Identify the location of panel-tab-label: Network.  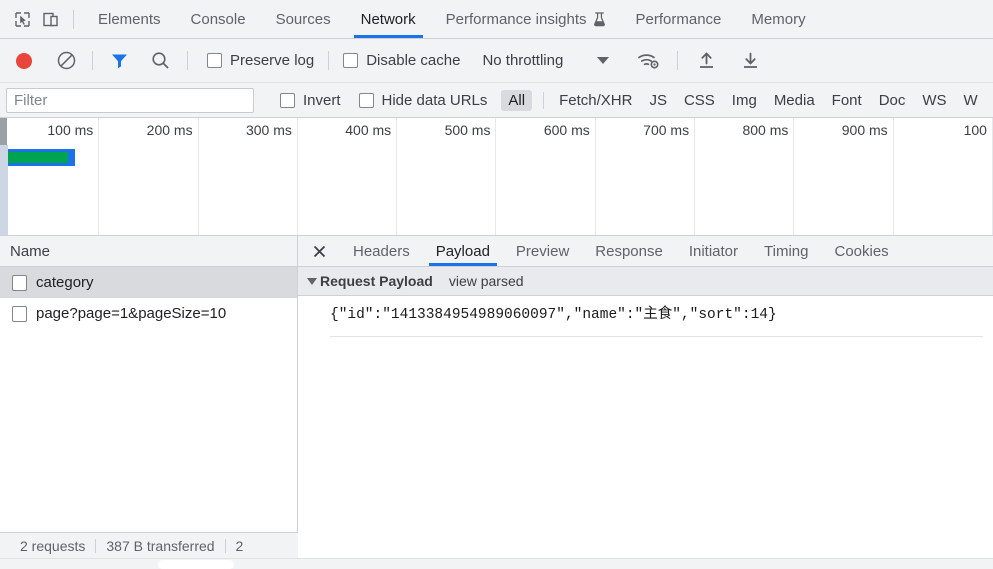
(388, 19).